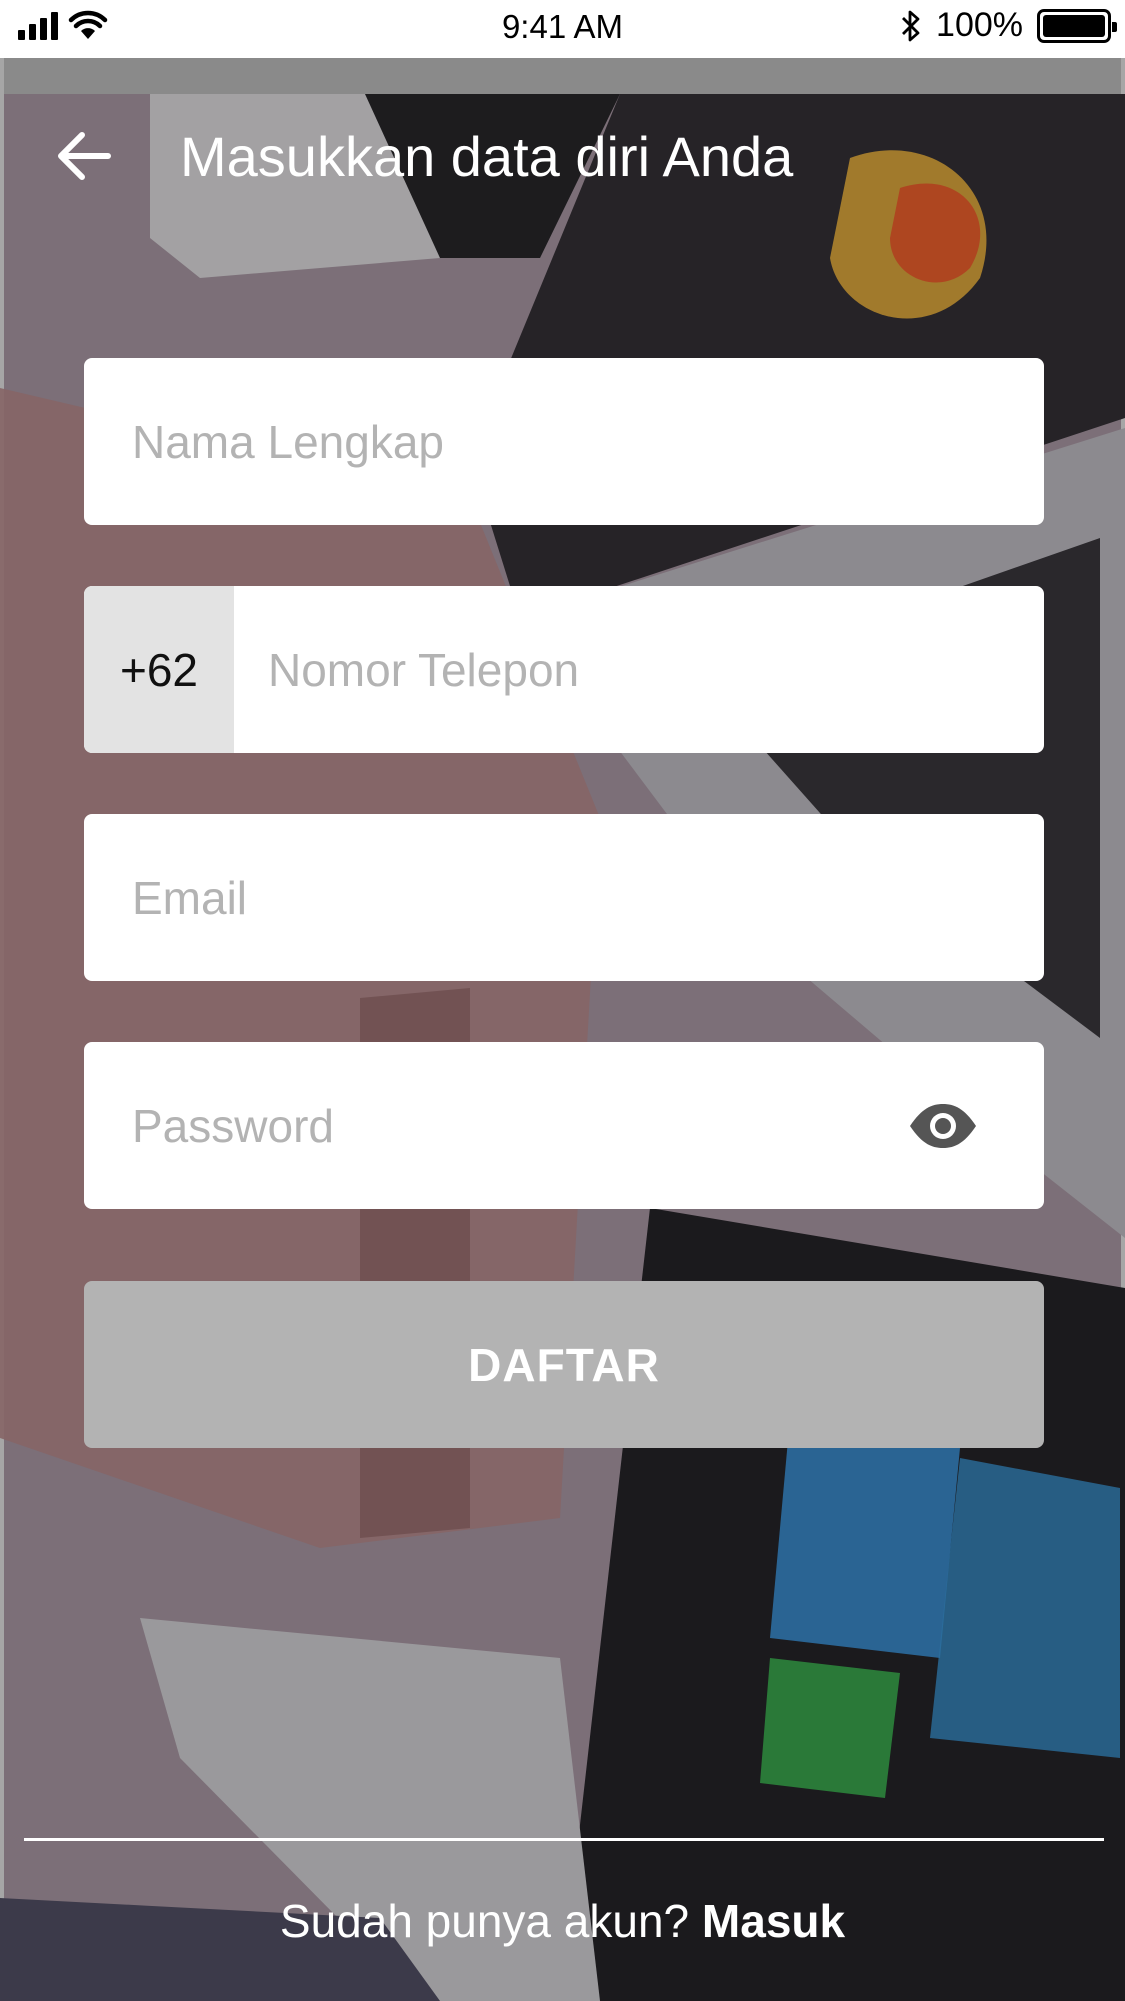  What do you see at coordinates (639, 669) in the screenshot?
I see `phone-input` at bounding box center [639, 669].